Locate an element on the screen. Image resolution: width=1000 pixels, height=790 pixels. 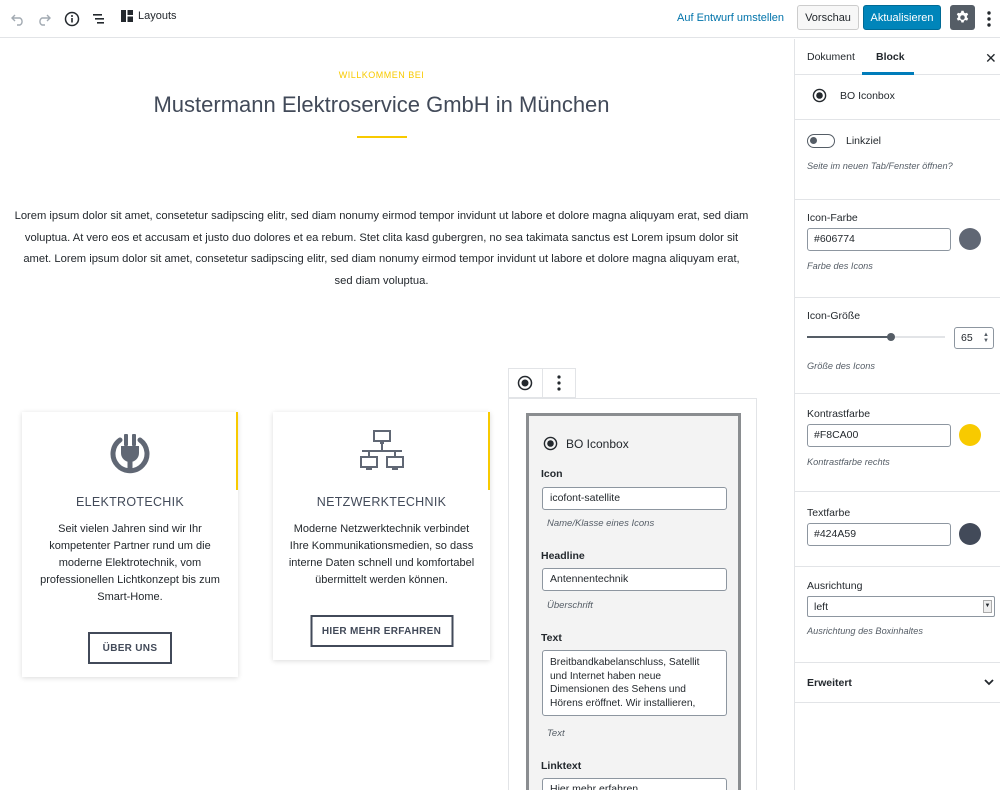
preview-button: Vorschau is located at coordinates (828, 17).